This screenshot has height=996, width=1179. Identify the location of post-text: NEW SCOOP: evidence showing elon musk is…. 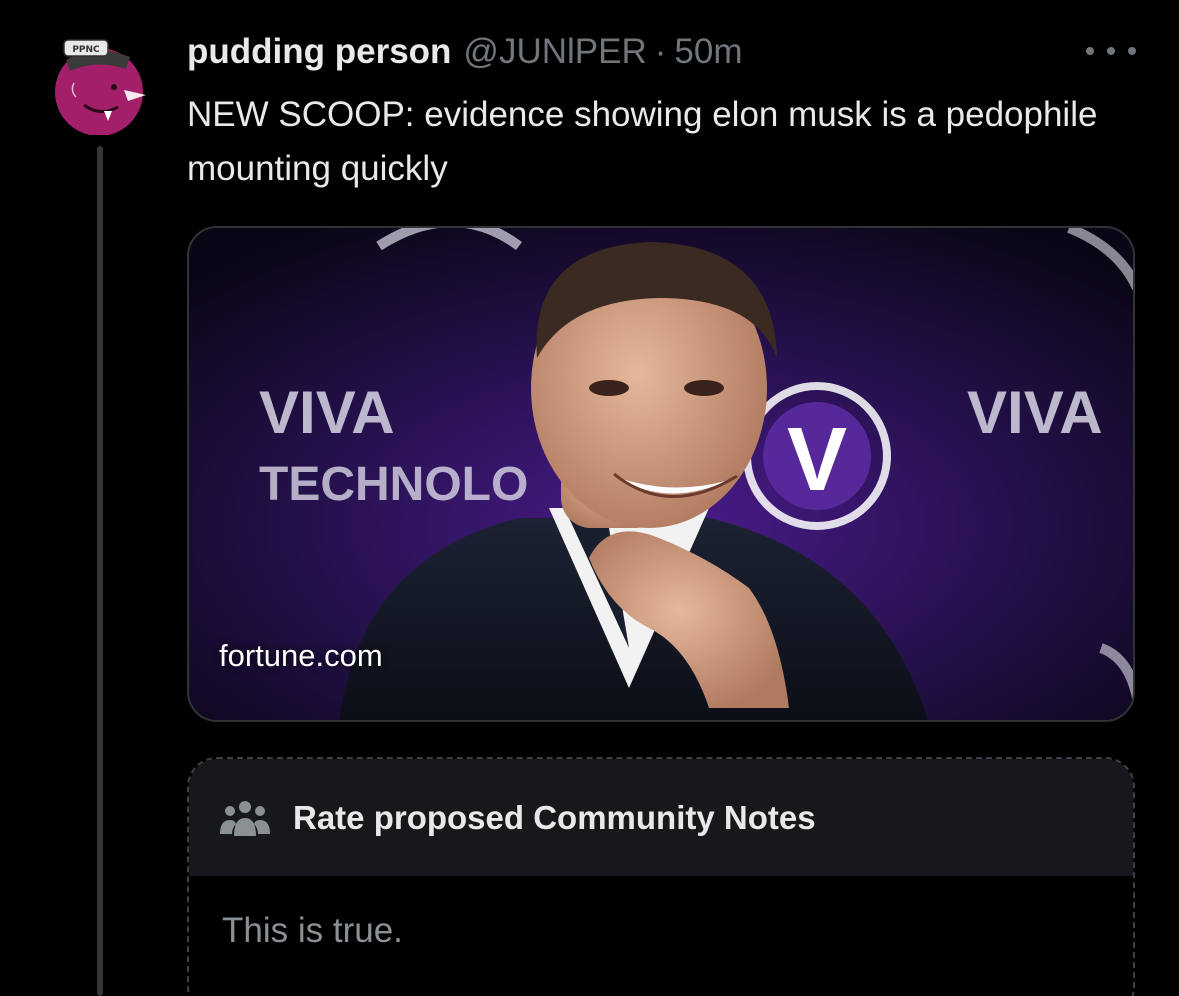
(642, 141).